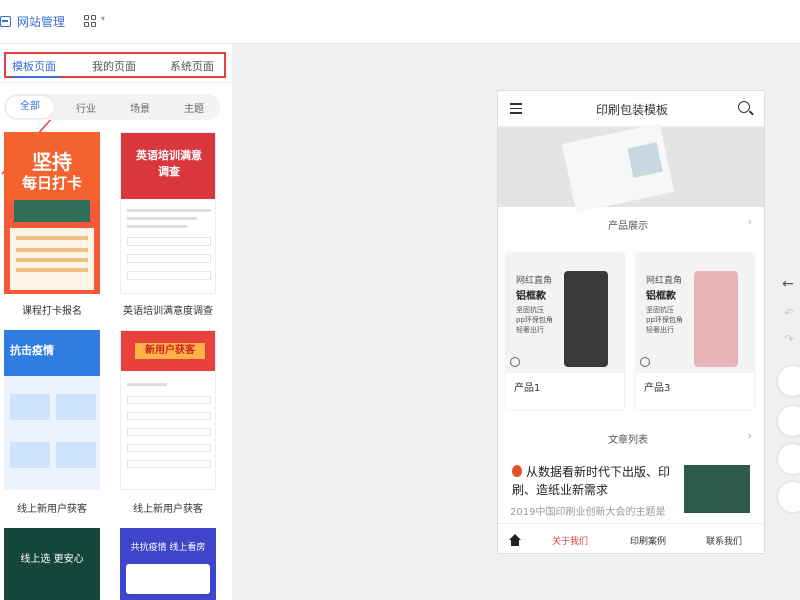 The width and height of the screenshot is (800, 600). I want to click on preview-header: 印刷包装模板, so click(631, 109).